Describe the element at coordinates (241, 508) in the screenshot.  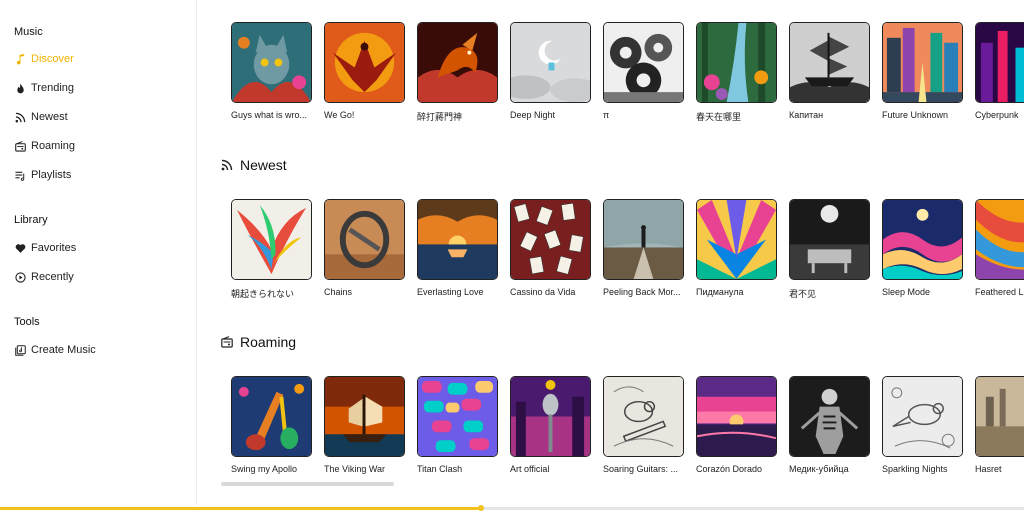
I see `playback-progress-fill` at that location.